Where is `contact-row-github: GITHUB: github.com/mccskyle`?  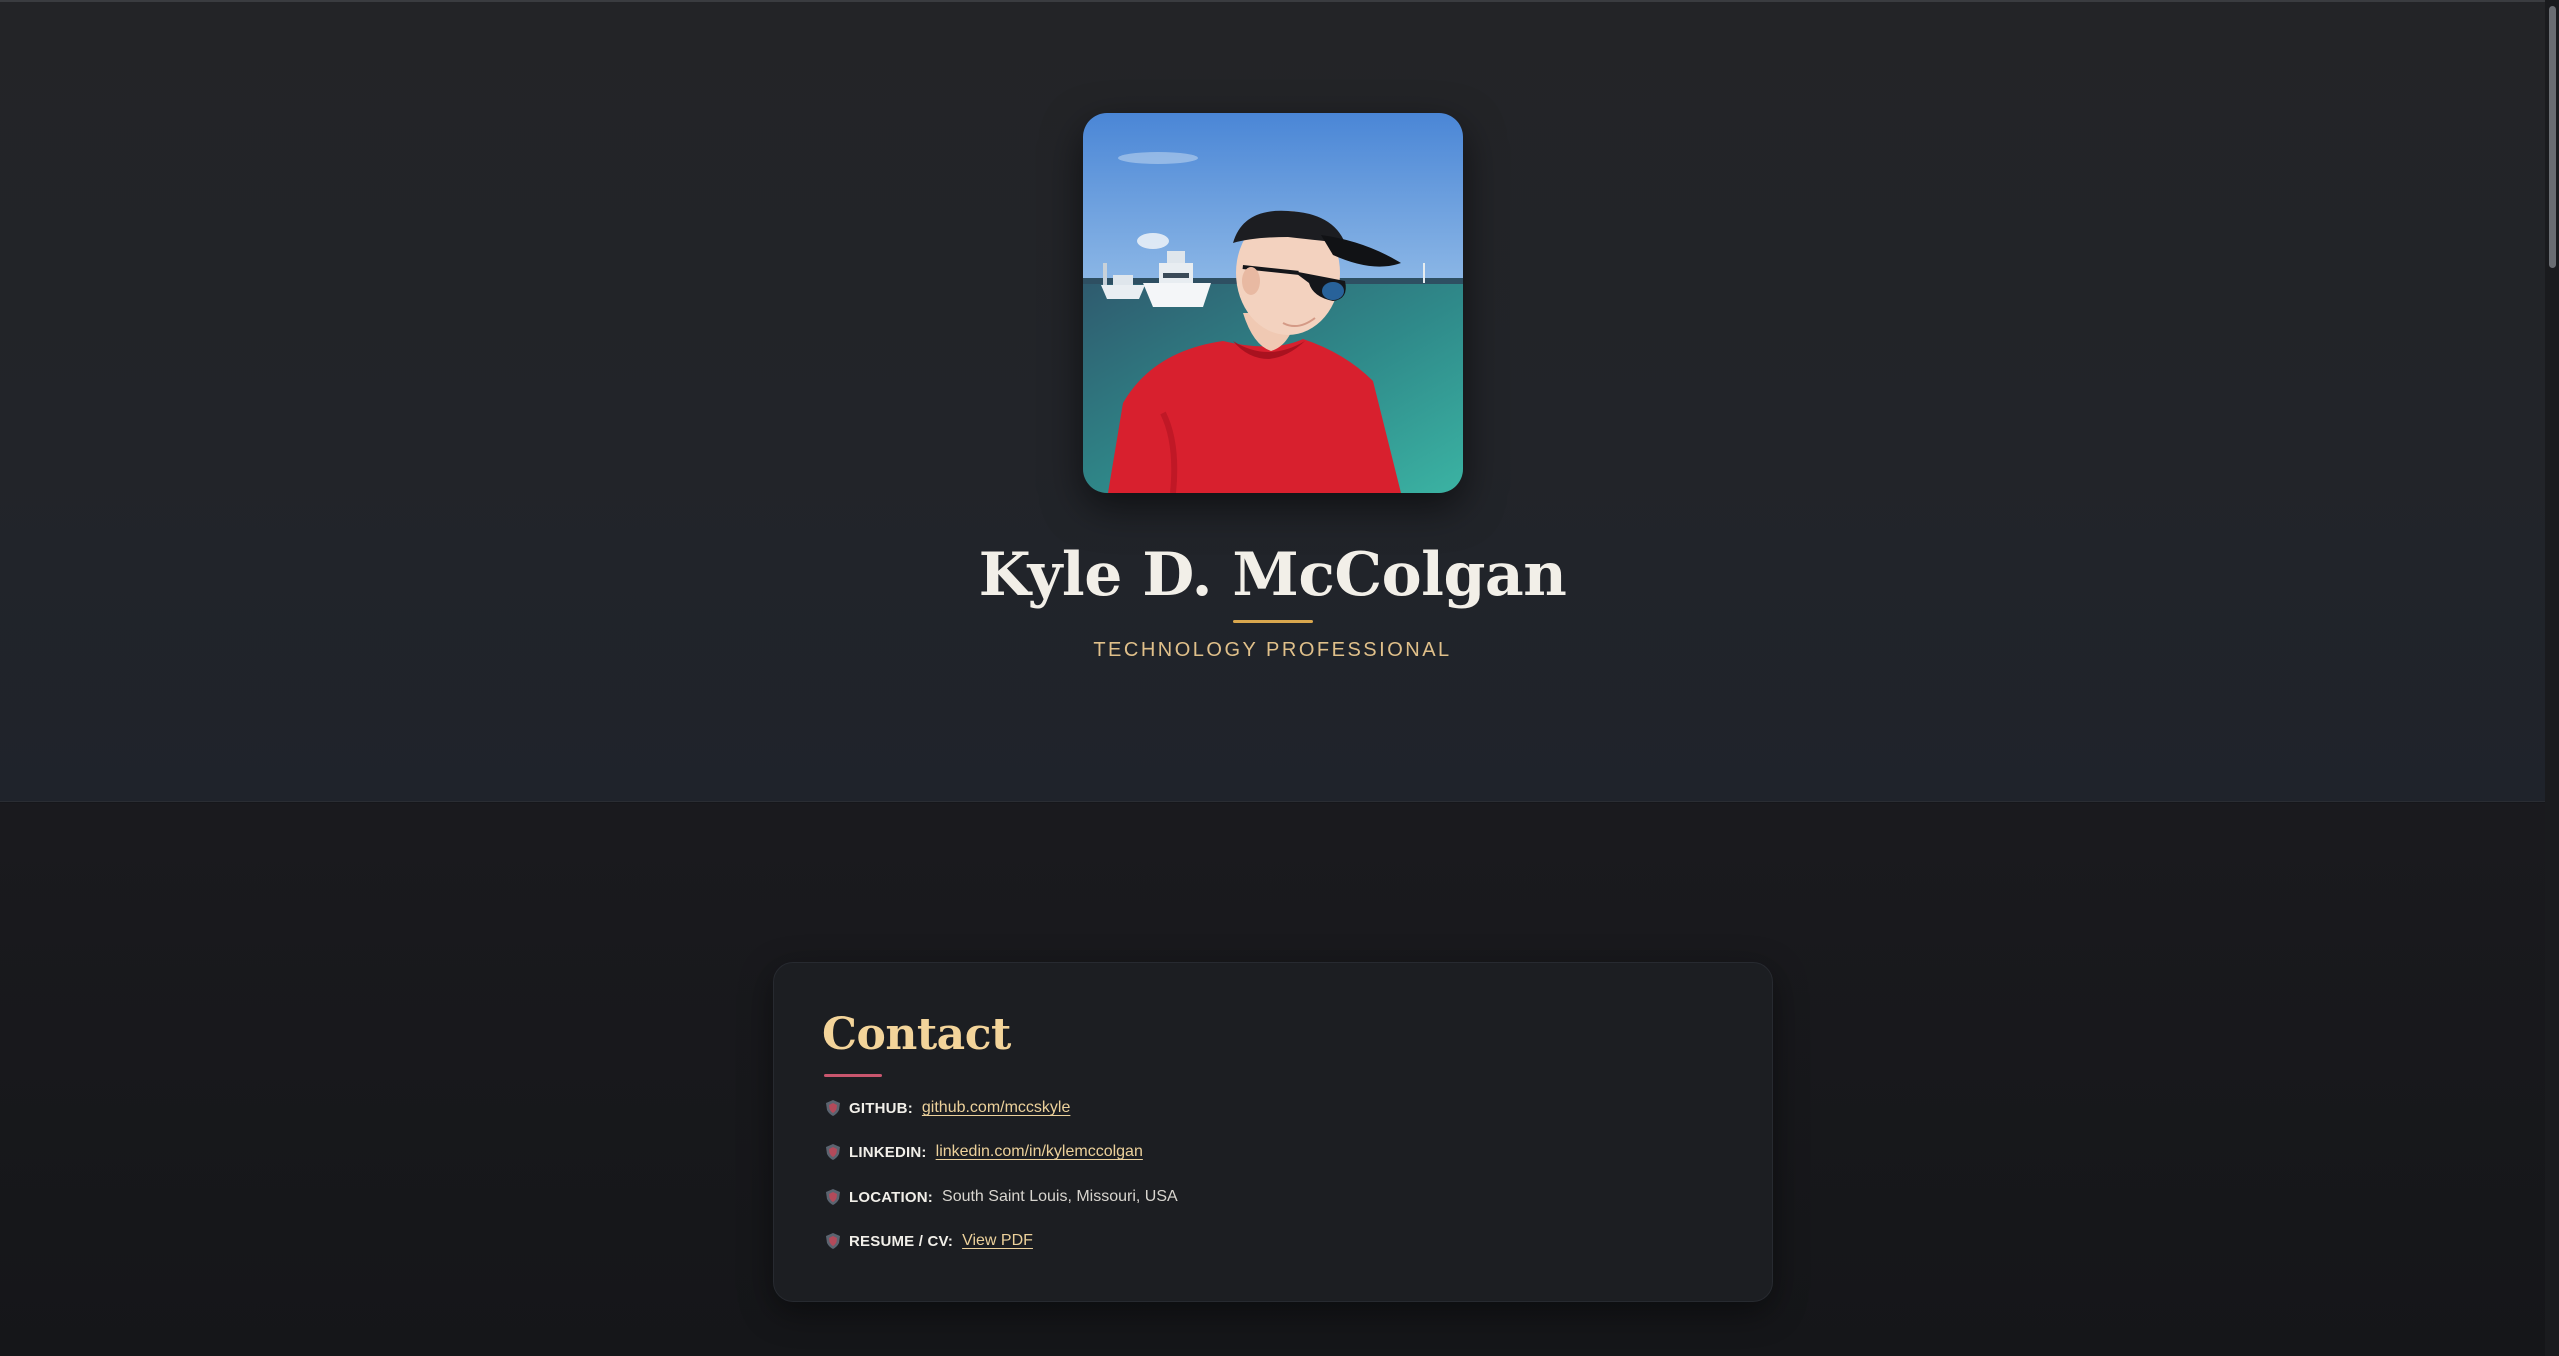 contact-row-github: GITHUB: github.com/mccskyle is located at coordinates (947, 1108).